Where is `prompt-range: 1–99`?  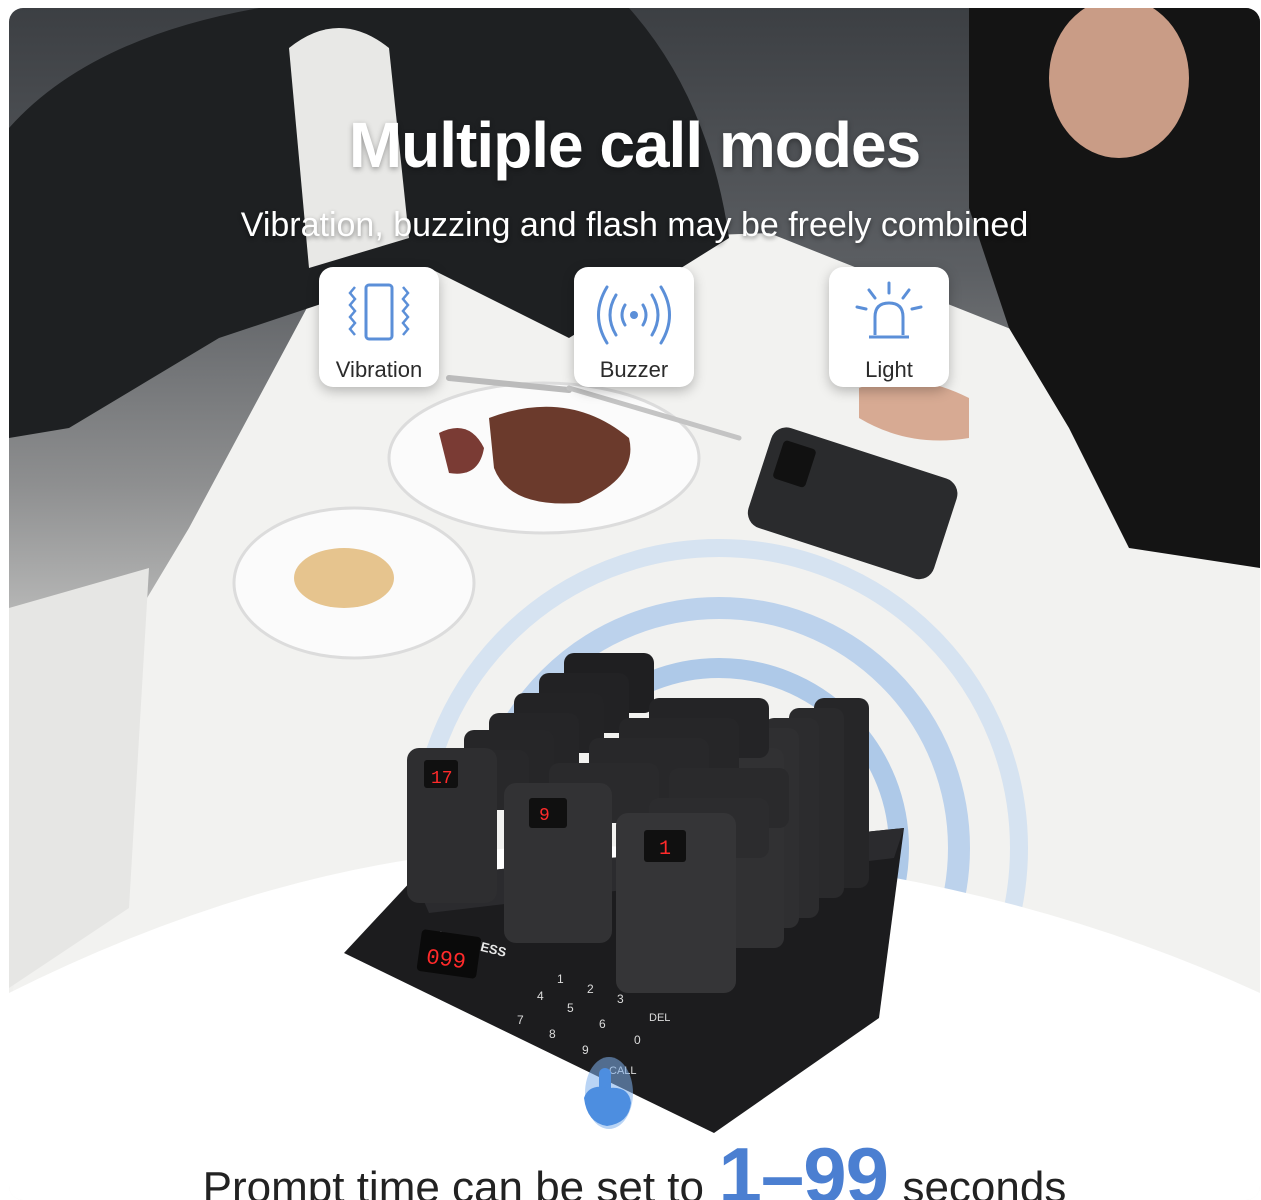
prompt-range: 1–99 is located at coordinates (803, 1165).